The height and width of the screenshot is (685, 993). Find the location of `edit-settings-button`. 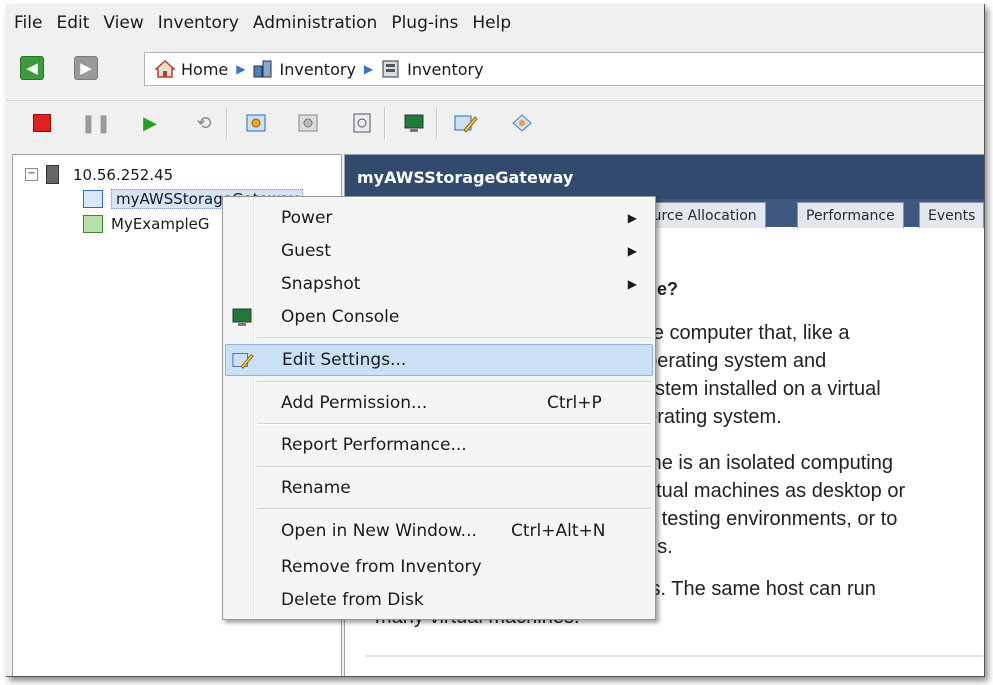

edit-settings-button is located at coordinates (466, 123).